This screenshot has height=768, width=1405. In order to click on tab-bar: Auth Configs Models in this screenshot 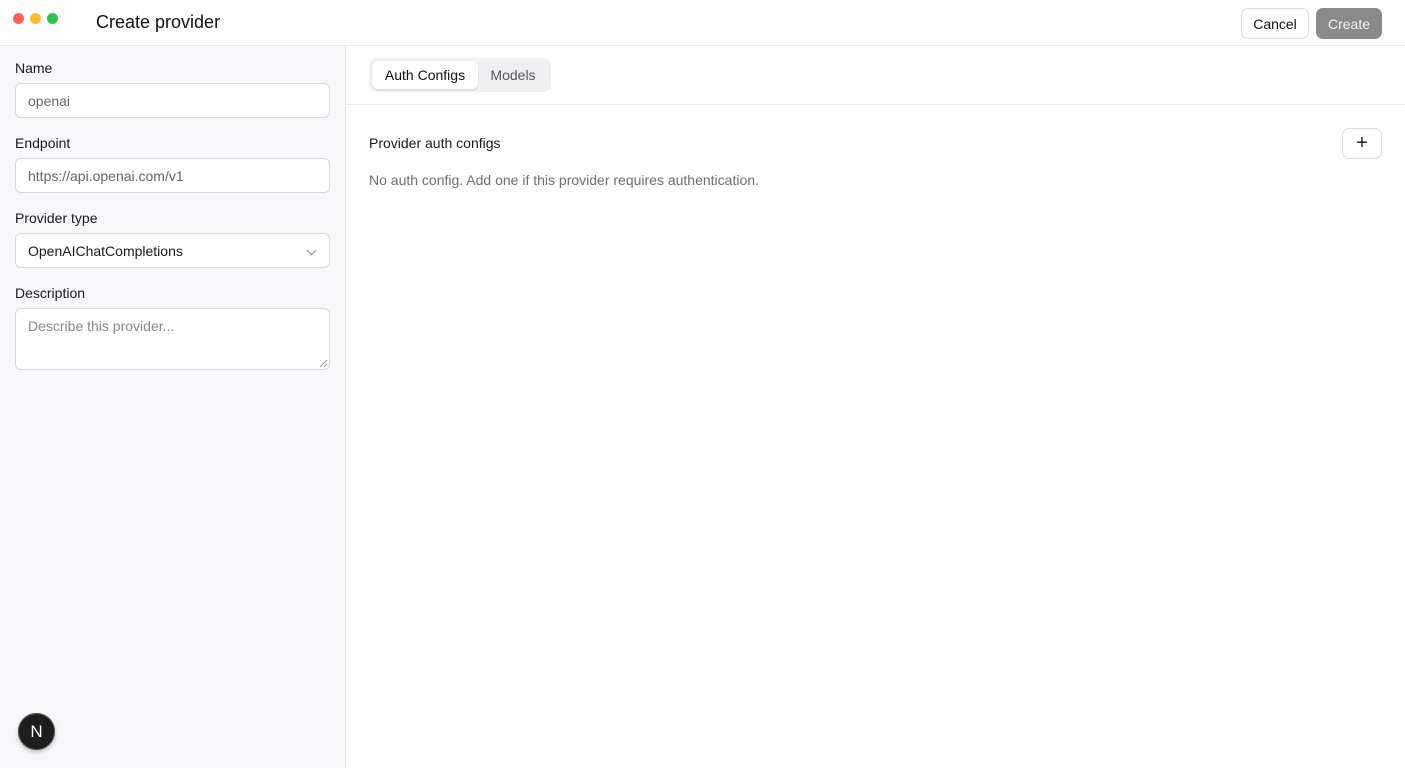, I will do `click(875, 75)`.